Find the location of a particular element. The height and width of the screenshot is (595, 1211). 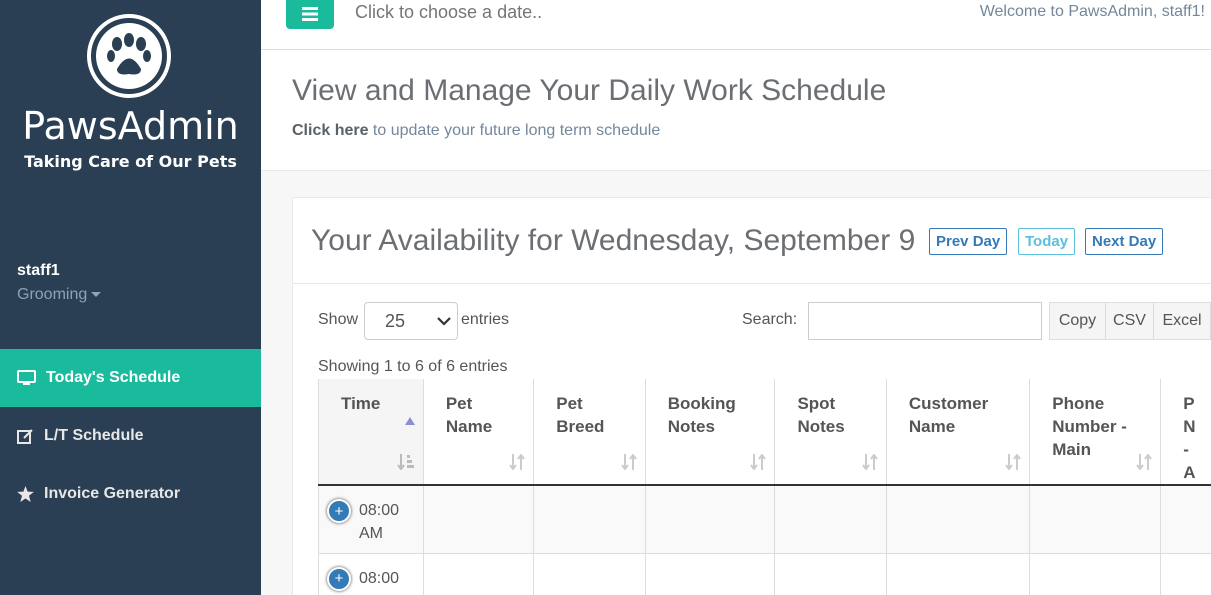

column-header-label: Phone Number - Main is located at coordinates (1089, 426).